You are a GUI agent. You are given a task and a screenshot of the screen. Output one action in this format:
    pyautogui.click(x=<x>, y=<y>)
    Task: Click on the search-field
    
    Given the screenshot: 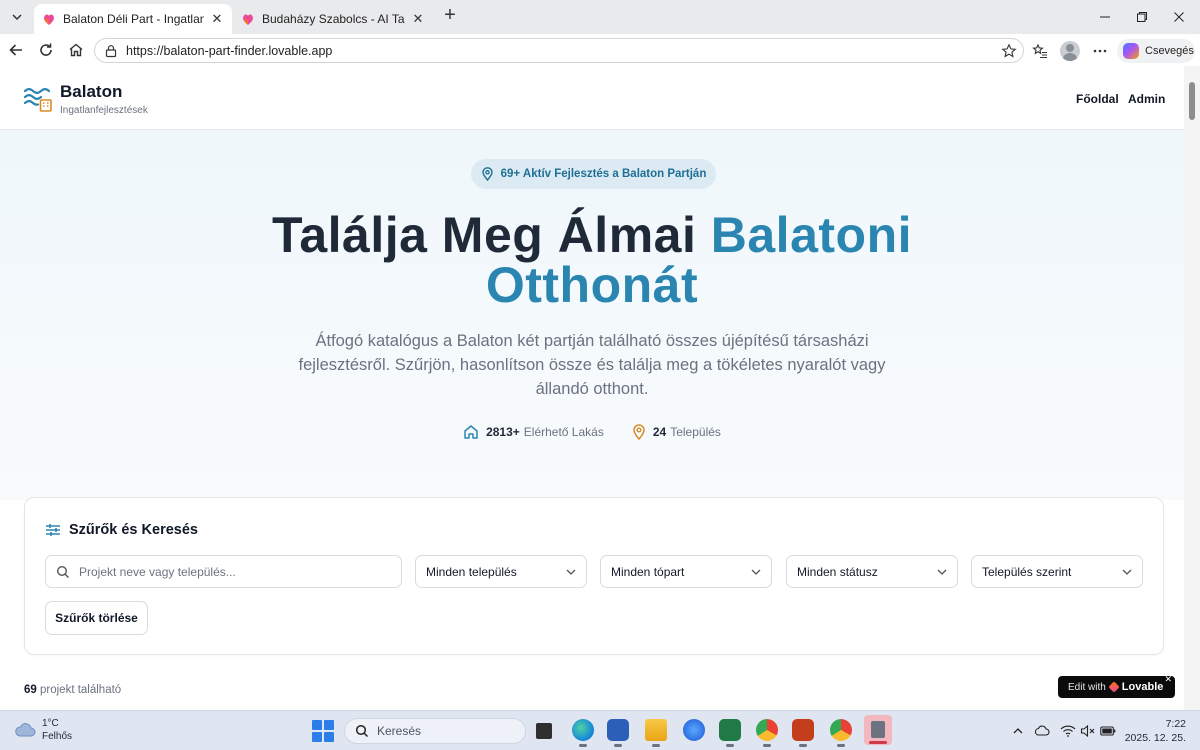 What is the action you would take?
    pyautogui.click(x=223, y=571)
    